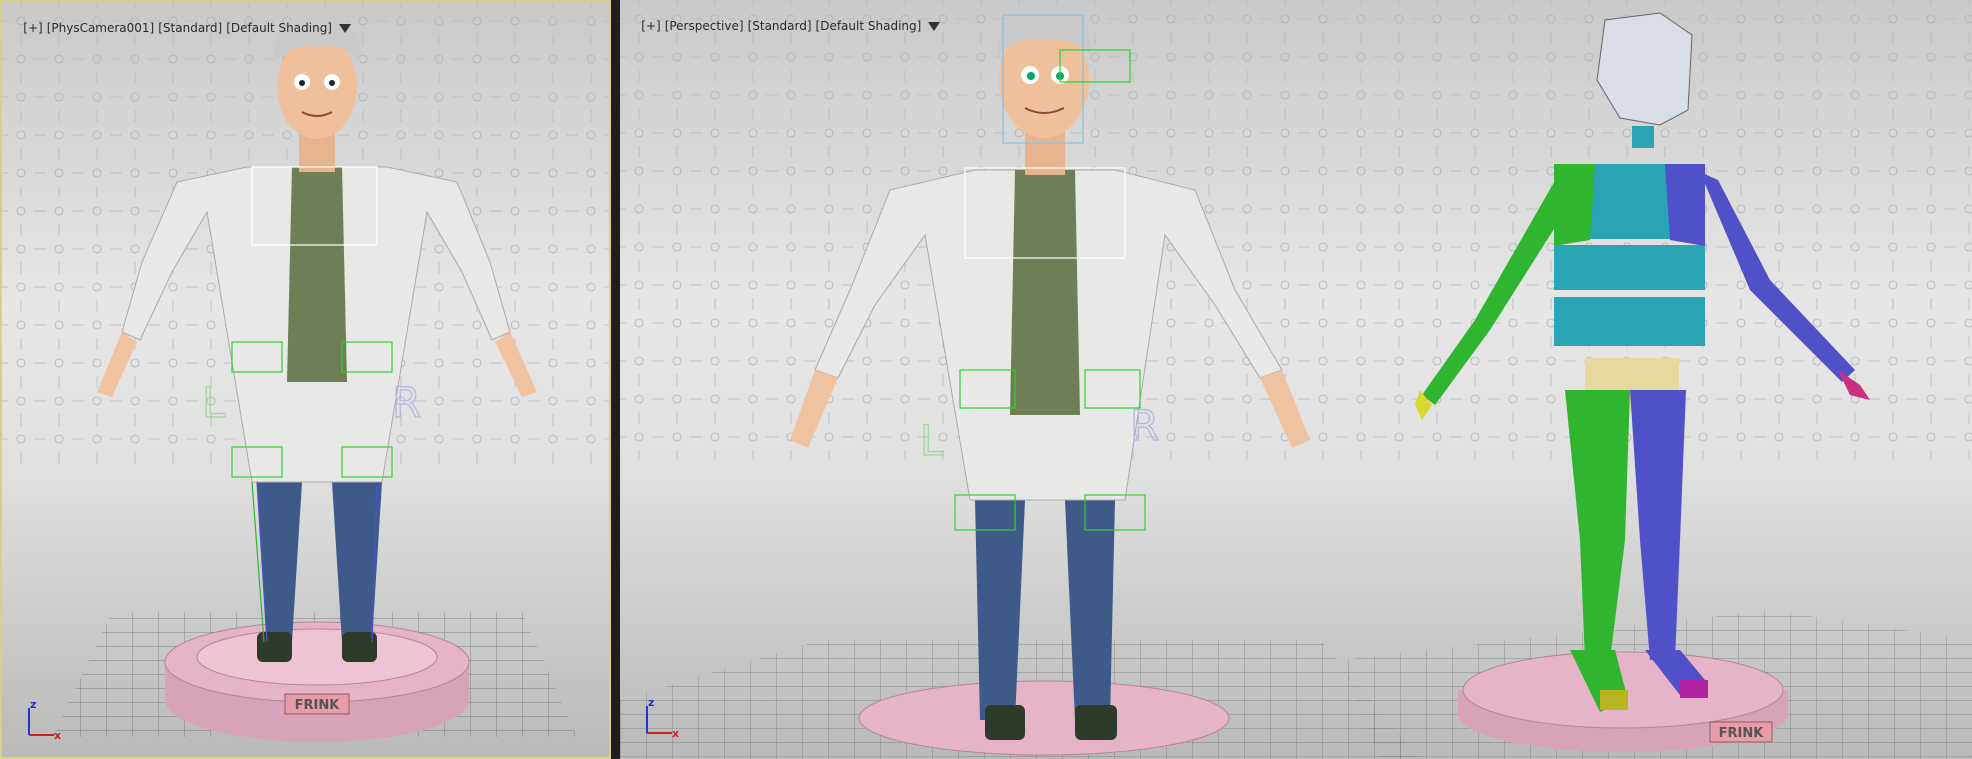 This screenshot has height=759, width=1972. What do you see at coordinates (317, 681) in the screenshot?
I see `plinth: FRINK` at bounding box center [317, 681].